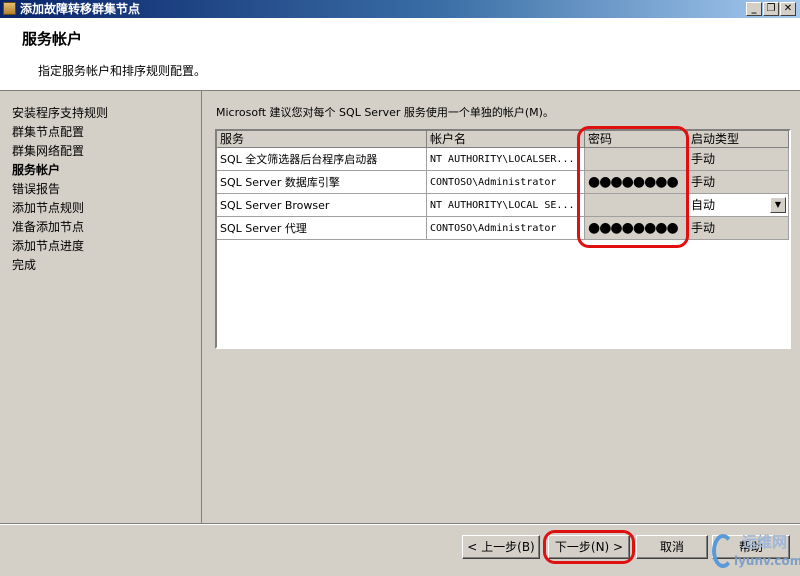 This screenshot has width=800, height=576. What do you see at coordinates (60, 113) in the screenshot?
I see `nav-item-setup-support-rules: 安装程序支持规则` at bounding box center [60, 113].